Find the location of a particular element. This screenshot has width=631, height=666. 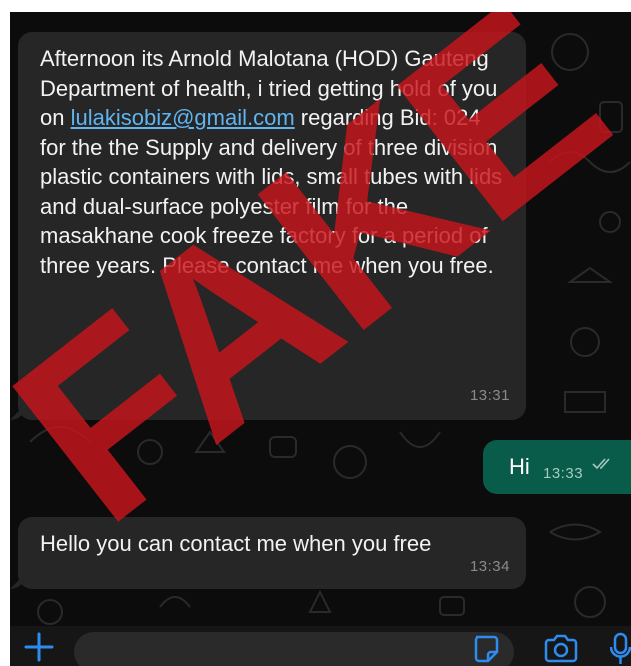

outgoing-message-hi: Hi 13:33 is located at coordinates (557, 467).